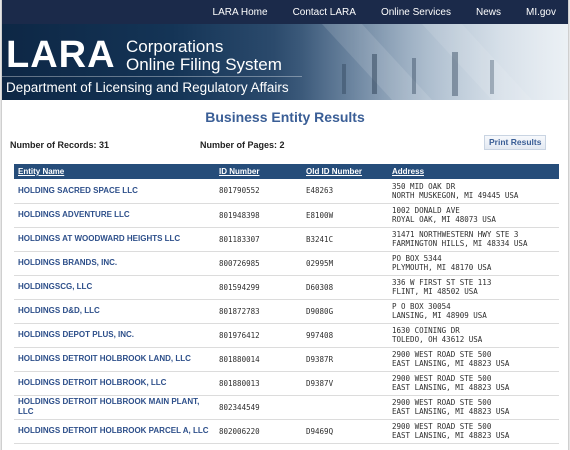 Image resolution: width=570 pixels, height=450 pixels. I want to click on old-id-number-cell: 997408, so click(320, 335).